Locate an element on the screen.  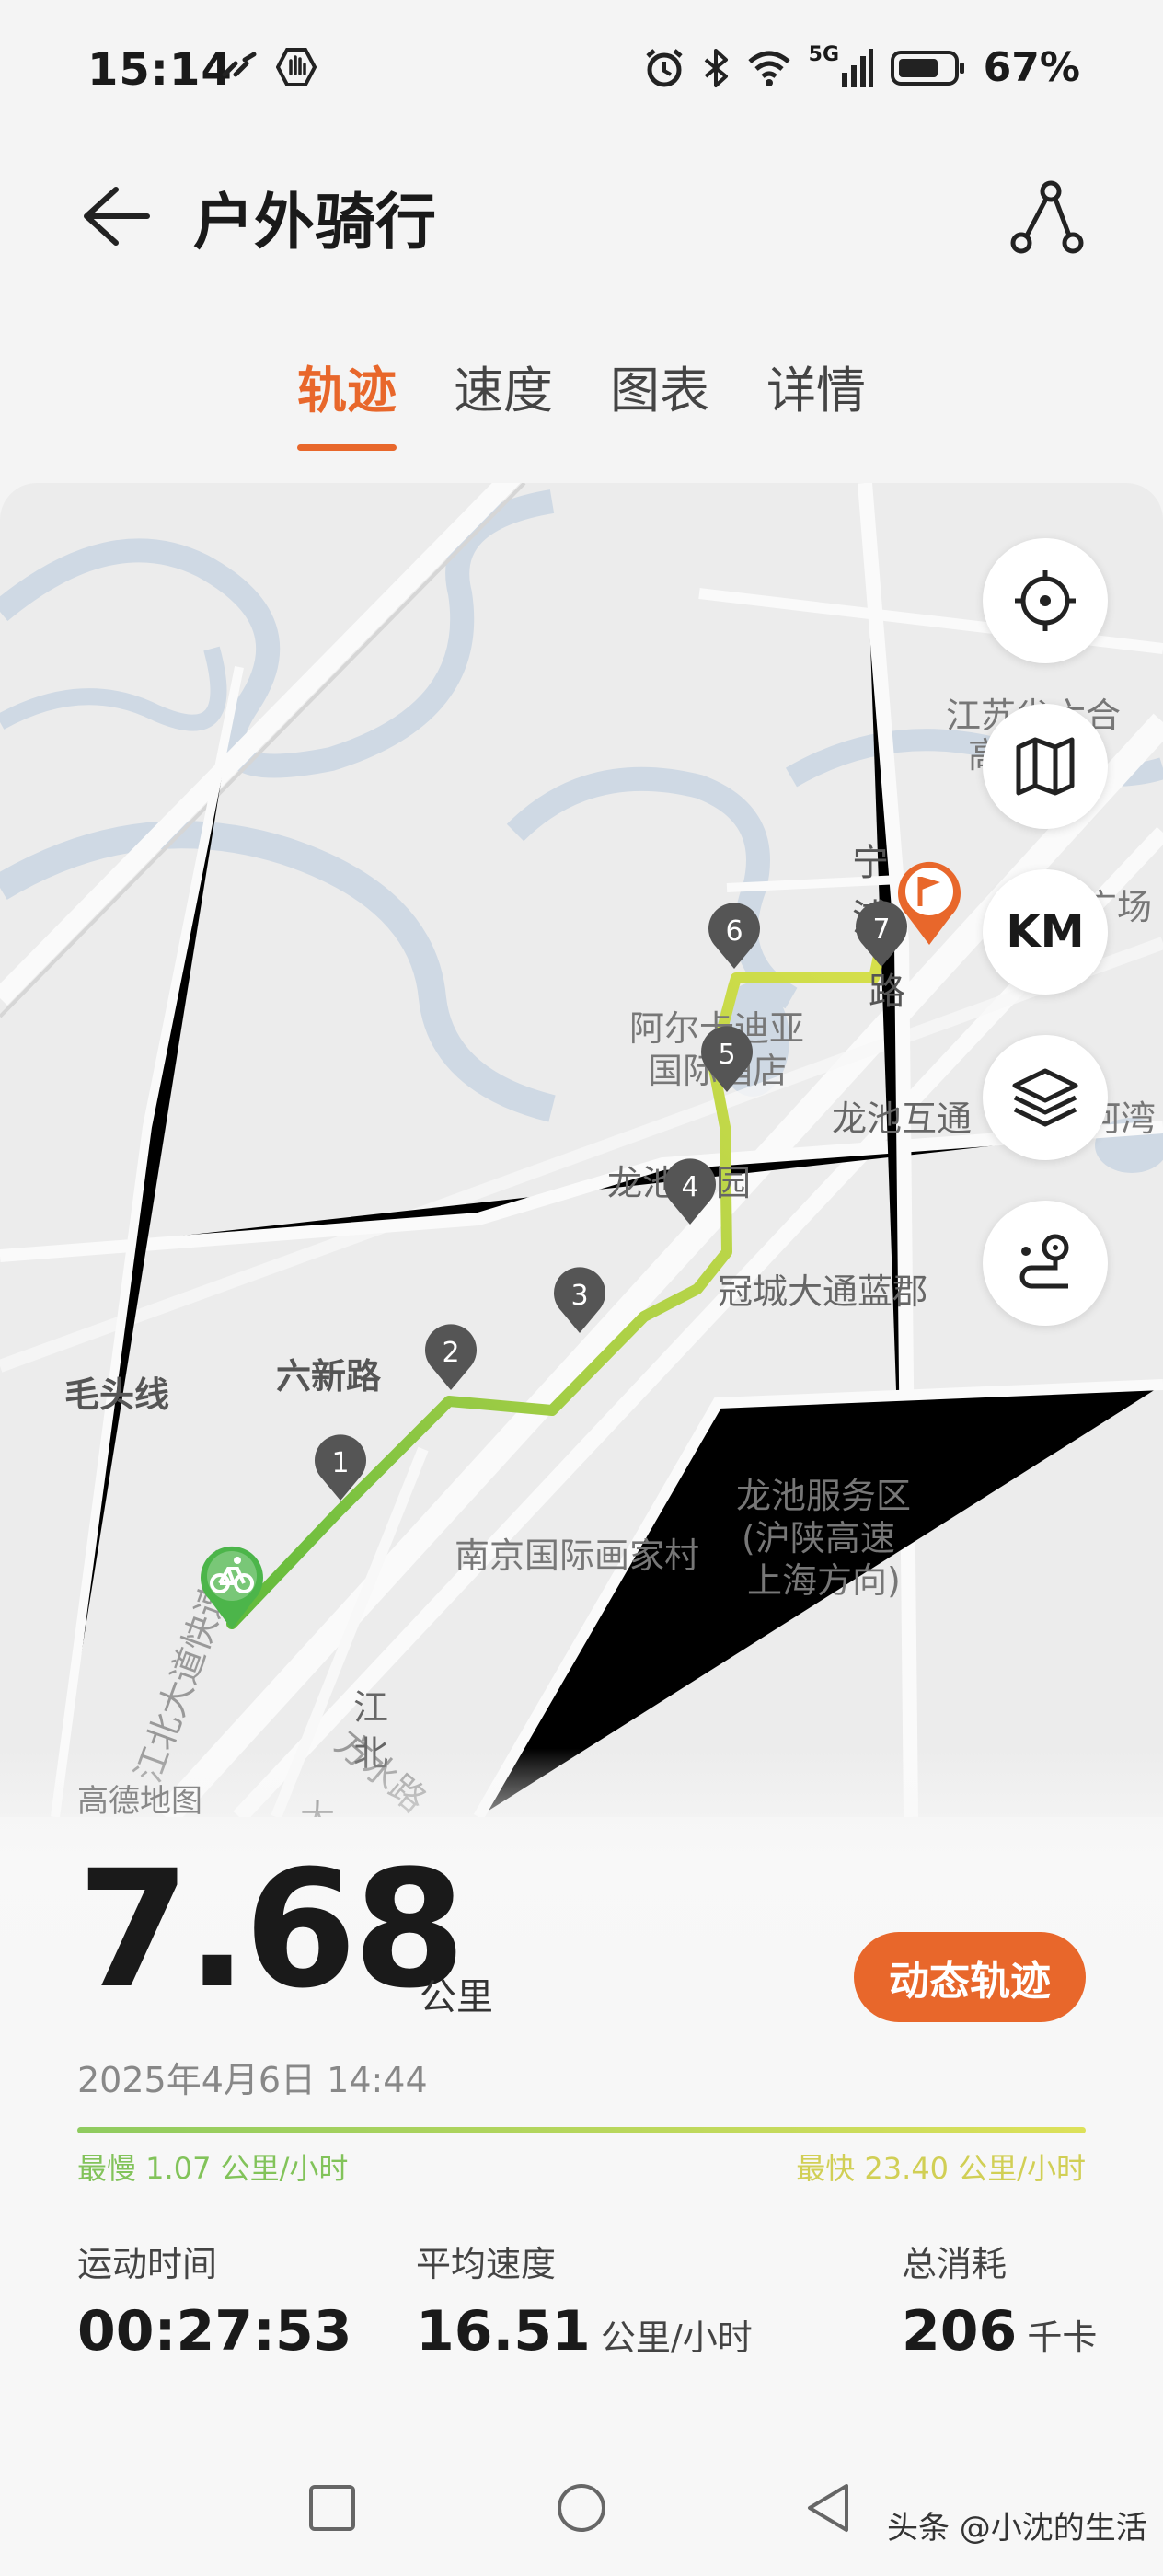
battery-percent: 67% is located at coordinates (1032, 67).